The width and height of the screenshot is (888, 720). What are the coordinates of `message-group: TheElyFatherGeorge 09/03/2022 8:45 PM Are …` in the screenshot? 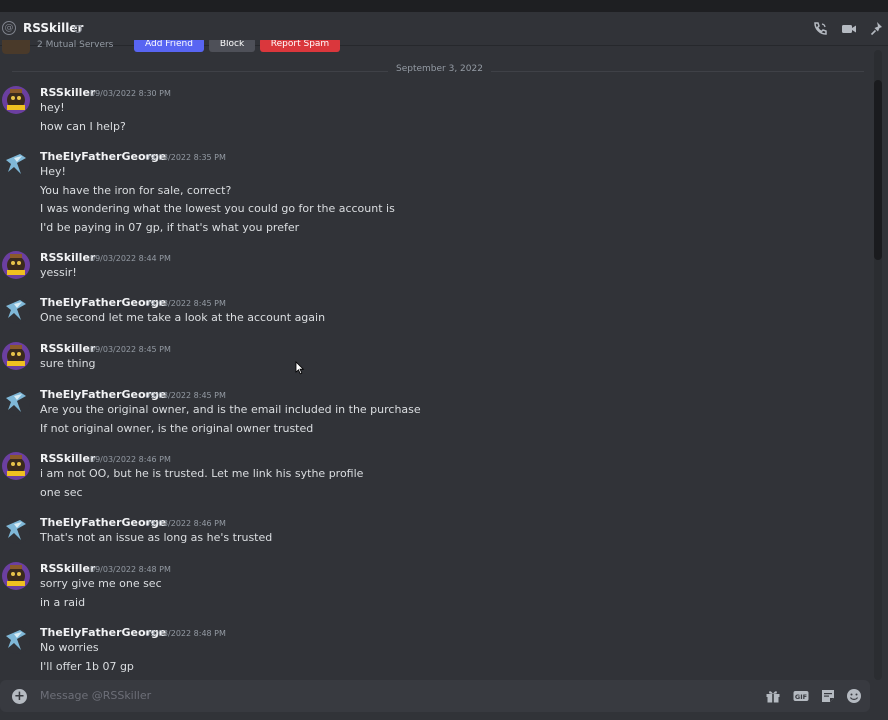 It's located at (435, 416).